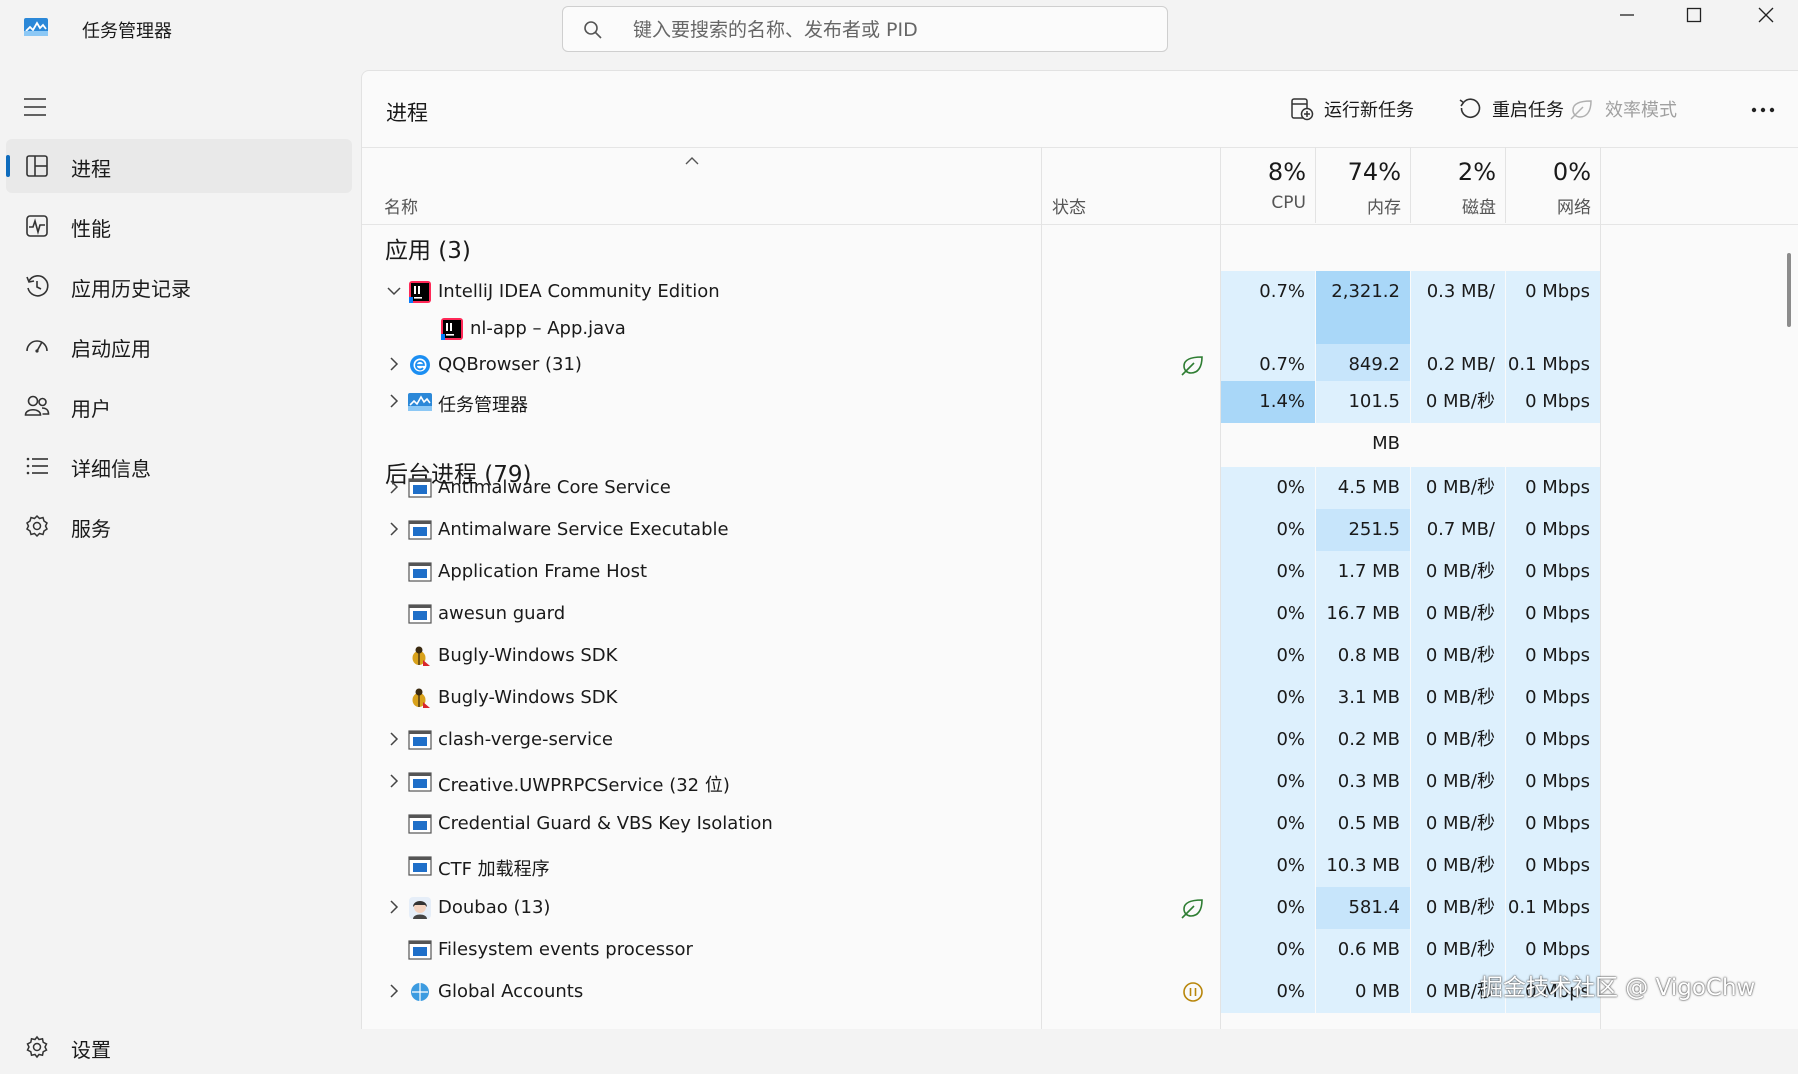  I want to click on search-input, so click(893, 30).